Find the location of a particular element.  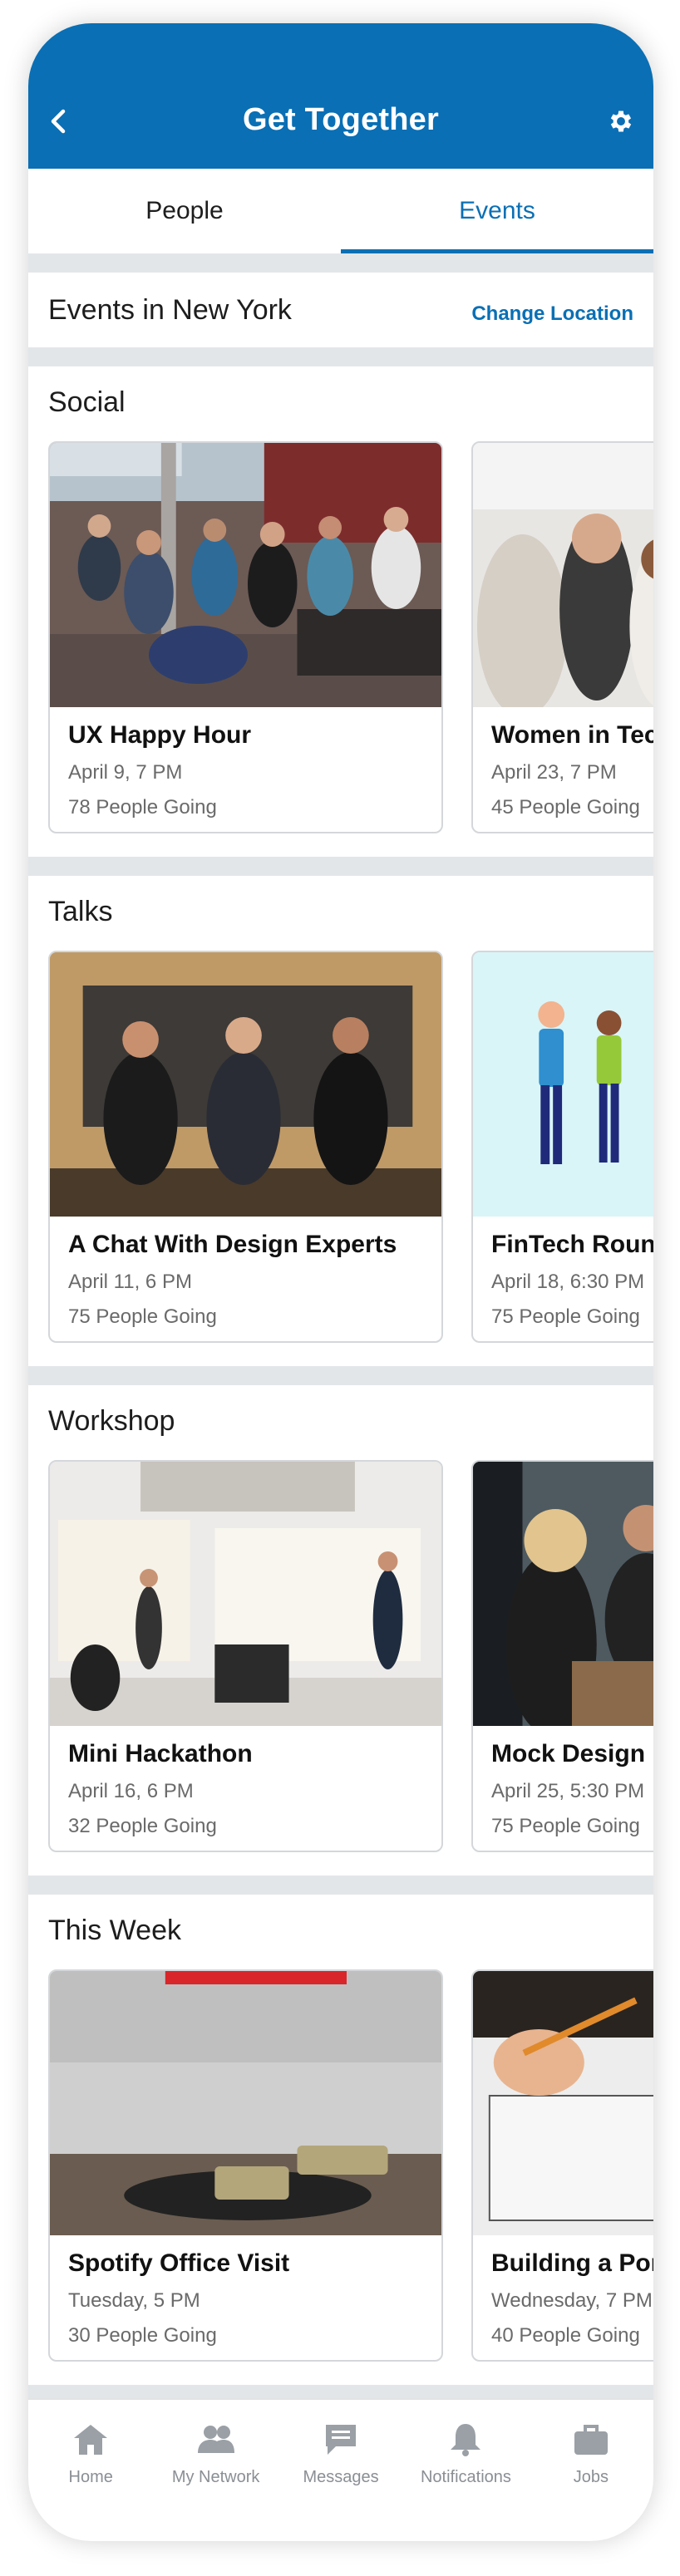

event-title: Mini Hackathon is located at coordinates (160, 1753).